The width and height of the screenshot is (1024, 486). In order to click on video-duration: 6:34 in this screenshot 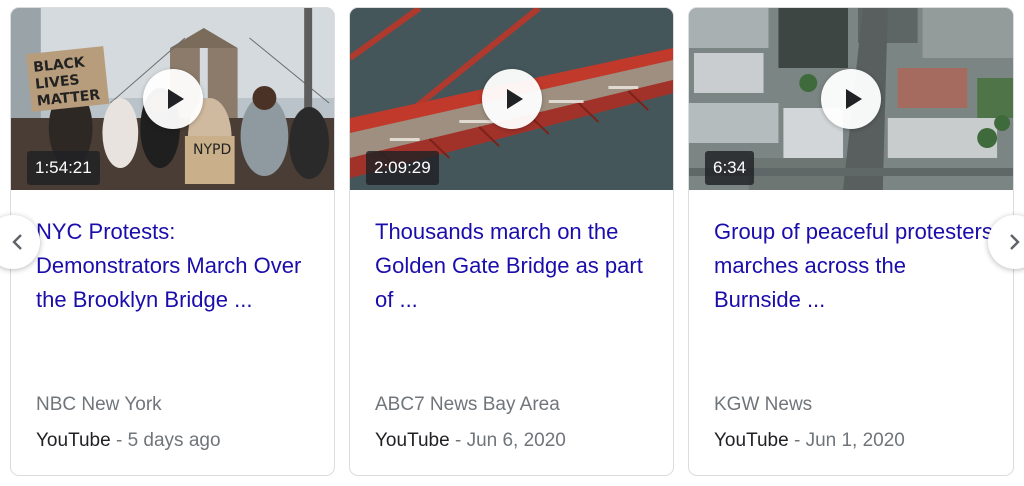, I will do `click(730, 168)`.